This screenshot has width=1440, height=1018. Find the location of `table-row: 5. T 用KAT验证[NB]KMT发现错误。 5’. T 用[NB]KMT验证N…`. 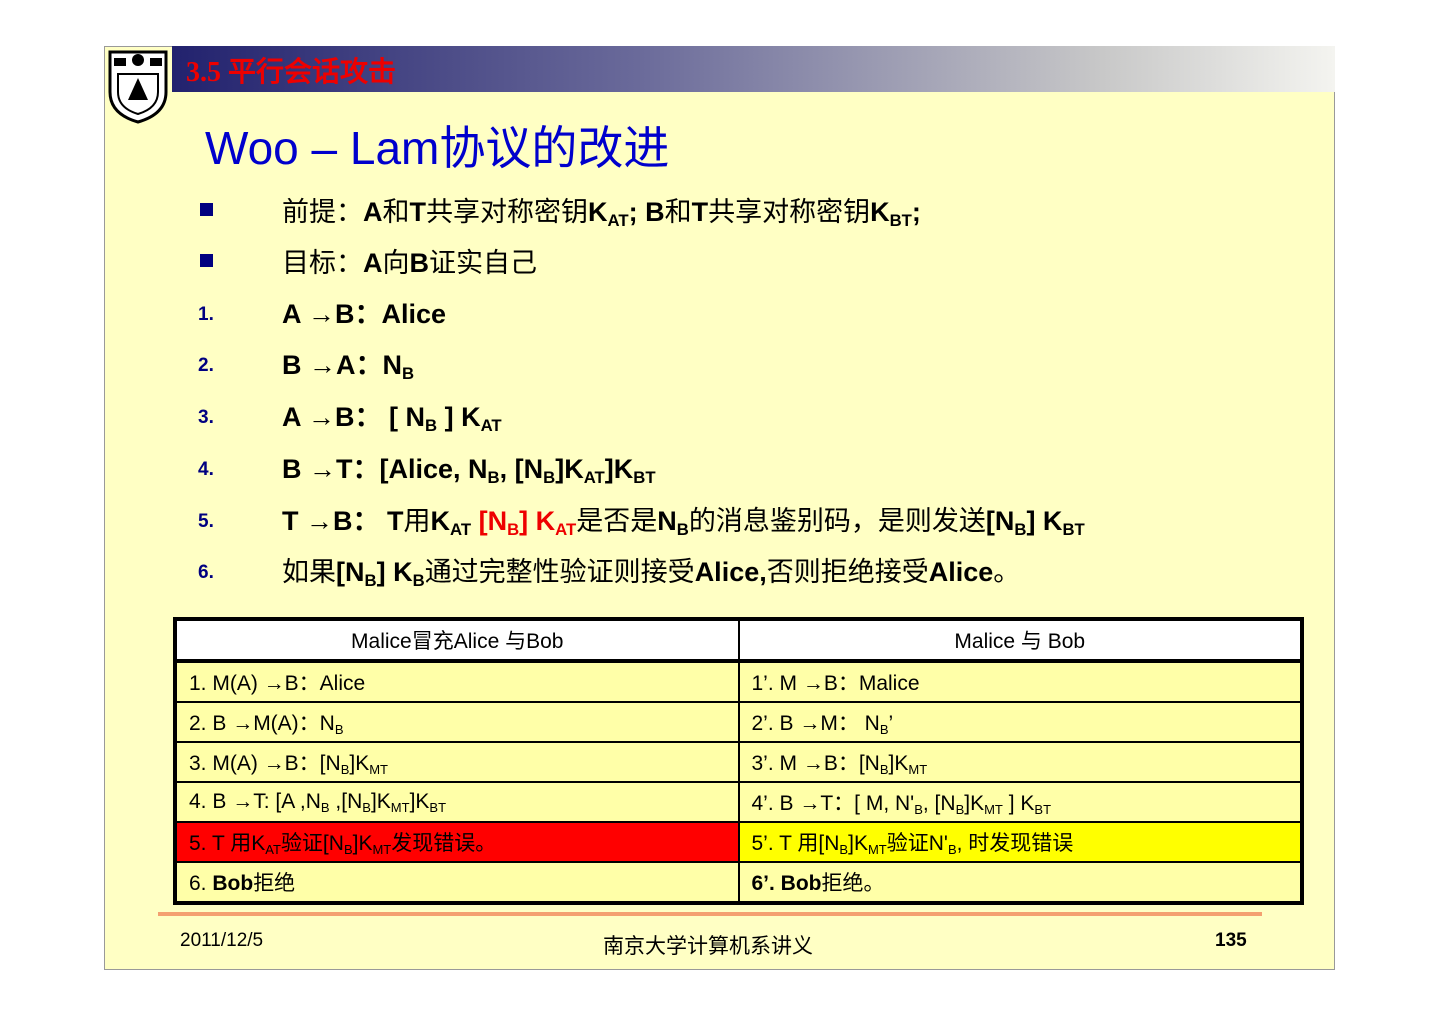

table-row: 5. T 用KAT验证[NB]KMT发现错误。 5’. T 用[NB]KMT验证N… is located at coordinates (738, 842).